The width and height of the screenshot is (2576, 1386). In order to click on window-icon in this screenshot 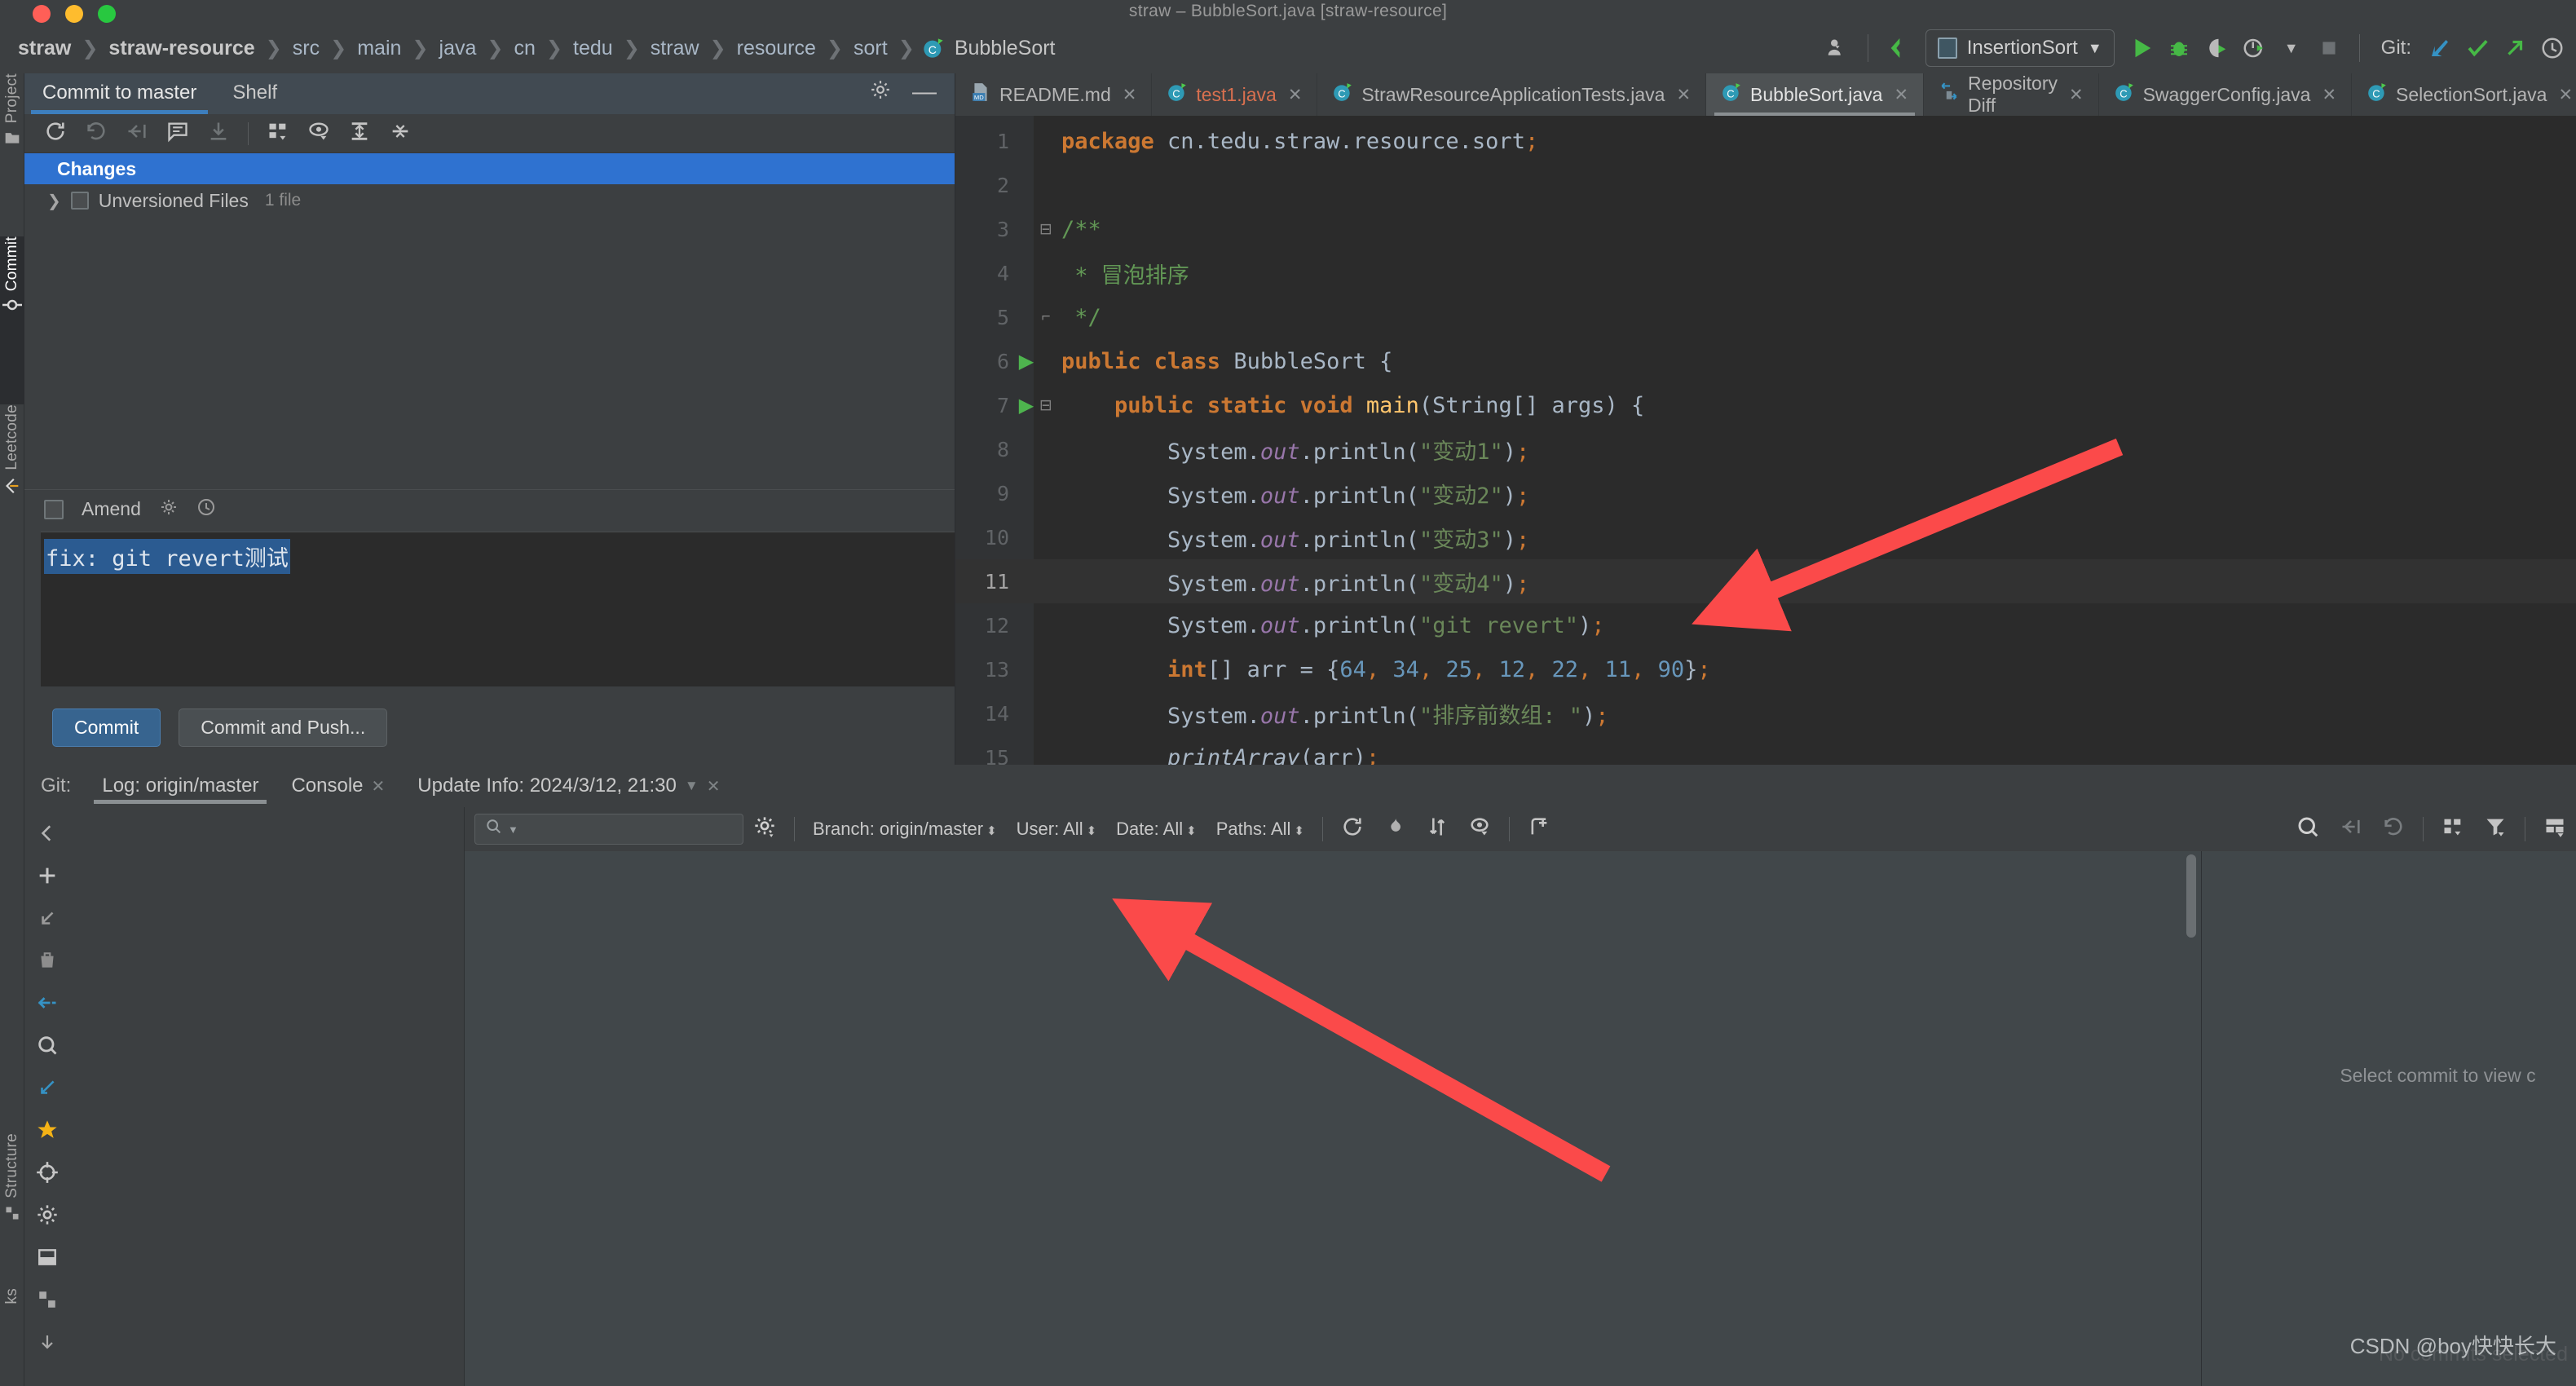, I will do `click(47, 1257)`.